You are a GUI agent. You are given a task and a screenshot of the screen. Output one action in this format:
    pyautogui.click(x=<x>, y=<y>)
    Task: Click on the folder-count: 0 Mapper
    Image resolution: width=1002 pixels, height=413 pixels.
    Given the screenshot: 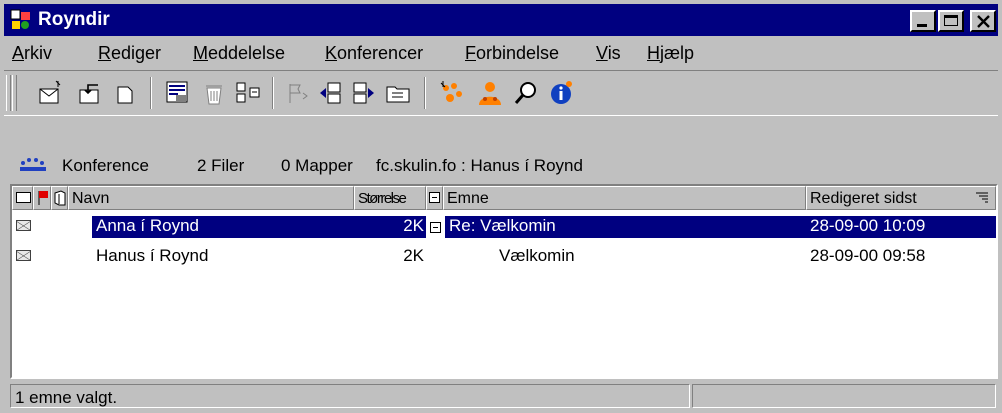 What is the action you would take?
    pyautogui.click(x=317, y=165)
    